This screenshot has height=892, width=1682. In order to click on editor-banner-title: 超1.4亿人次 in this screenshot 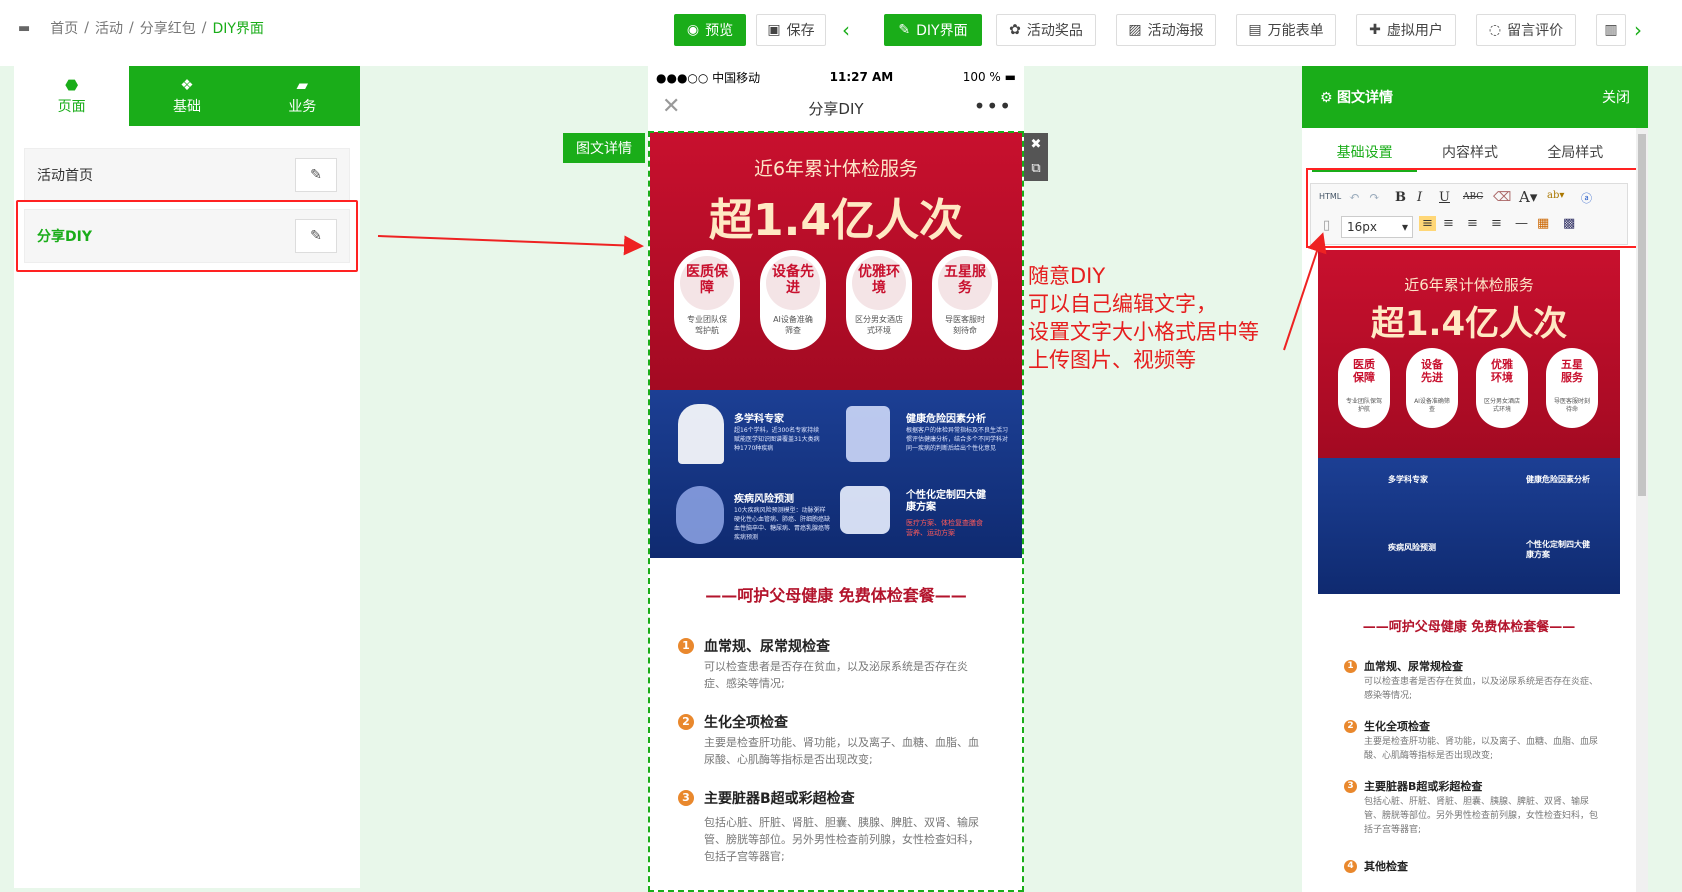, I will do `click(1469, 324)`.